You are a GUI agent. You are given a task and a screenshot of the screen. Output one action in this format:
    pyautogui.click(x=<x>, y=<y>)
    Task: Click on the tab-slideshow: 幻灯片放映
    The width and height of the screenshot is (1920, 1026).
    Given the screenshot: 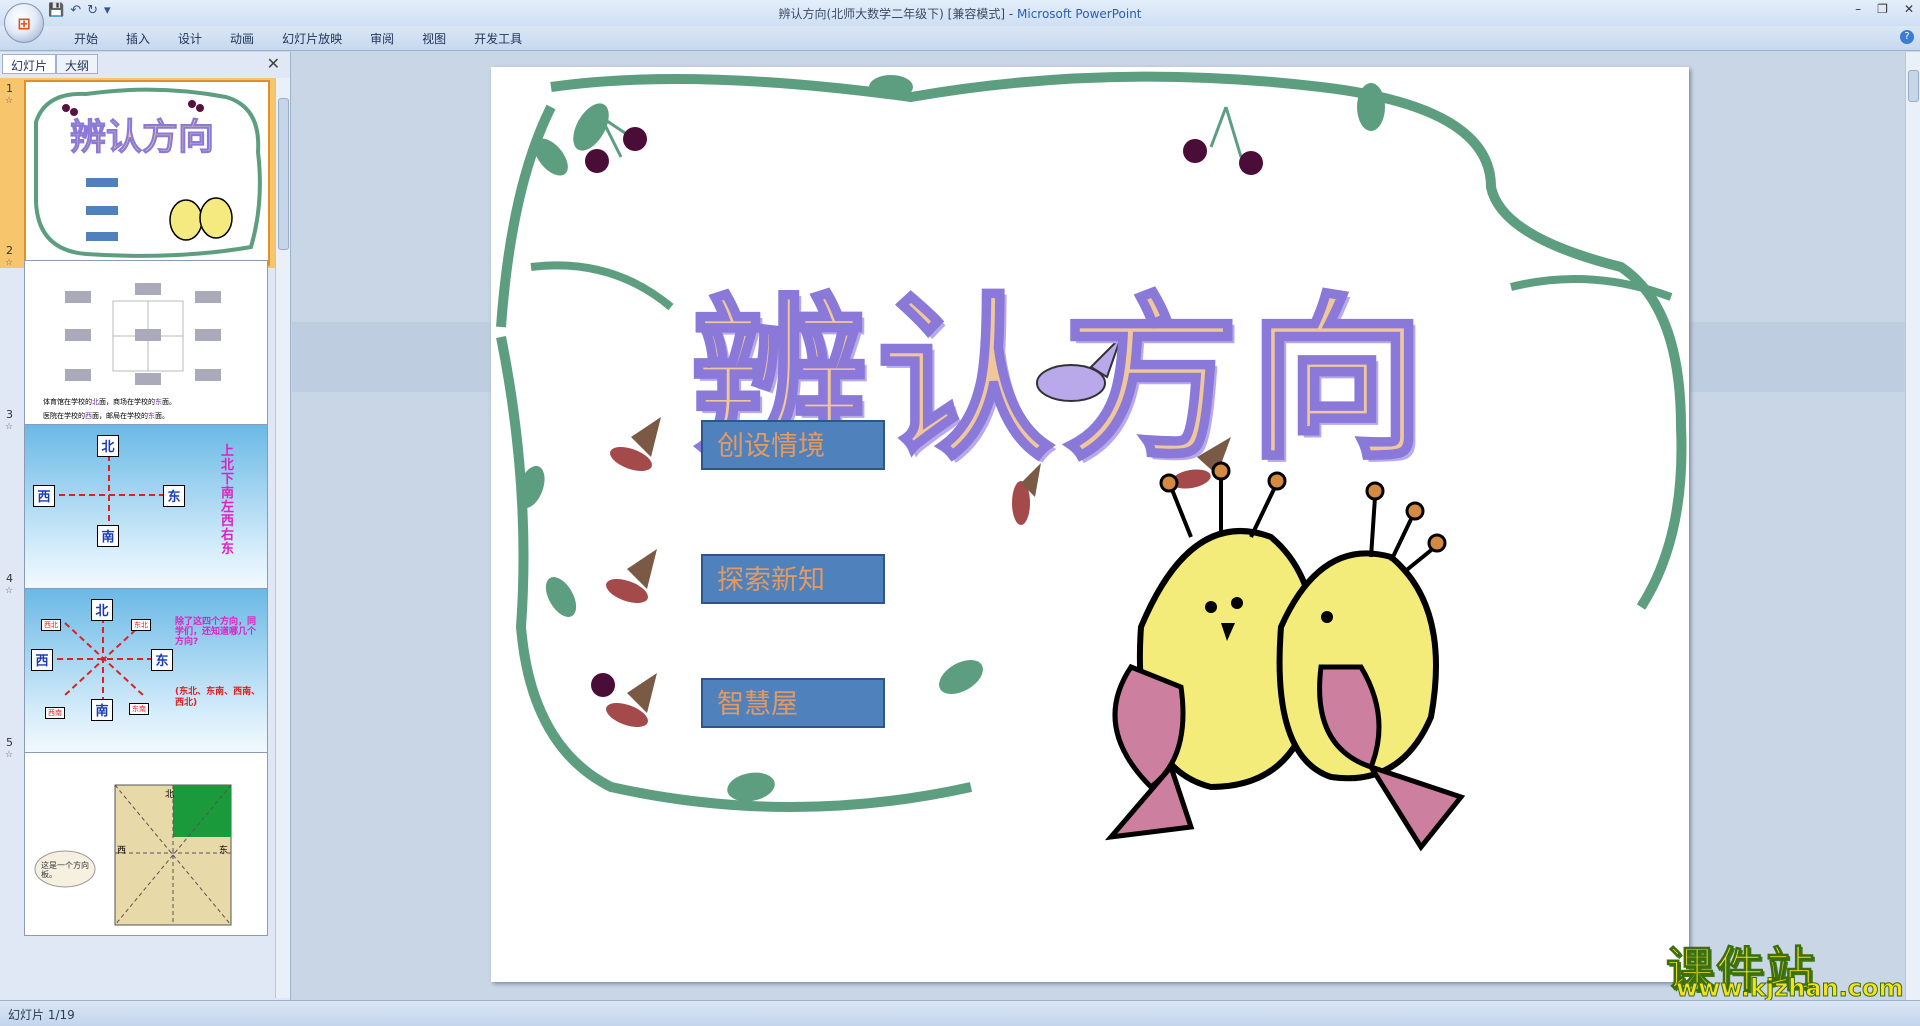 What is the action you would take?
    pyautogui.click(x=312, y=38)
    